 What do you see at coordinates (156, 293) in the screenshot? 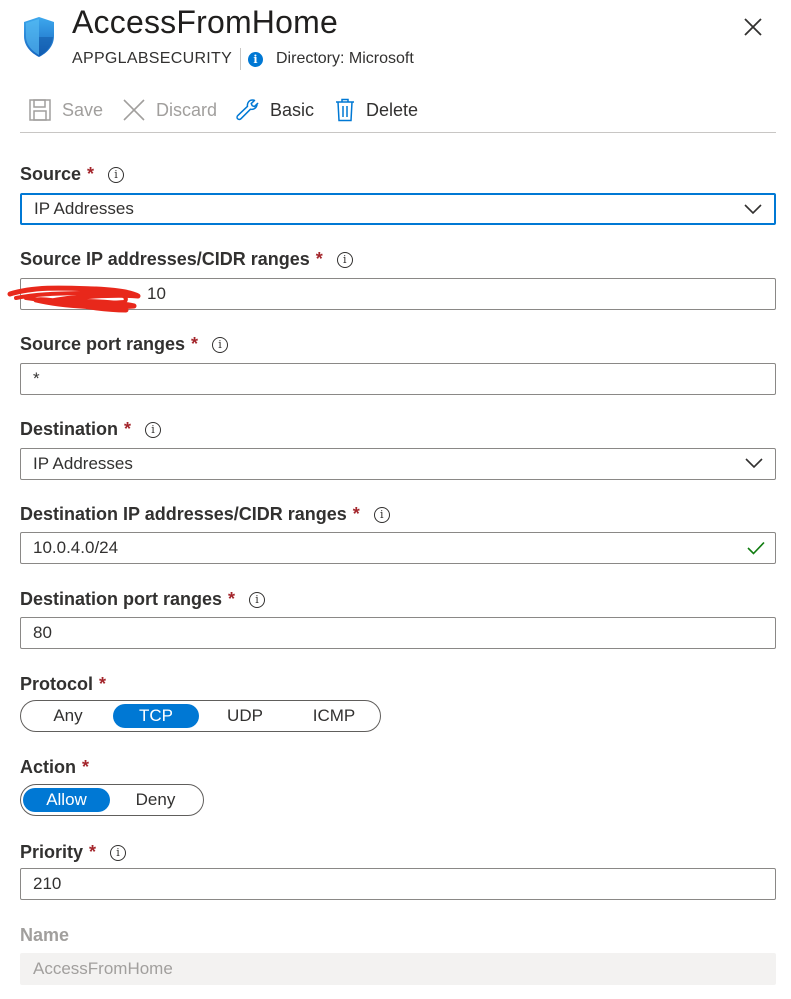
I see `source-ip-value: 10` at bounding box center [156, 293].